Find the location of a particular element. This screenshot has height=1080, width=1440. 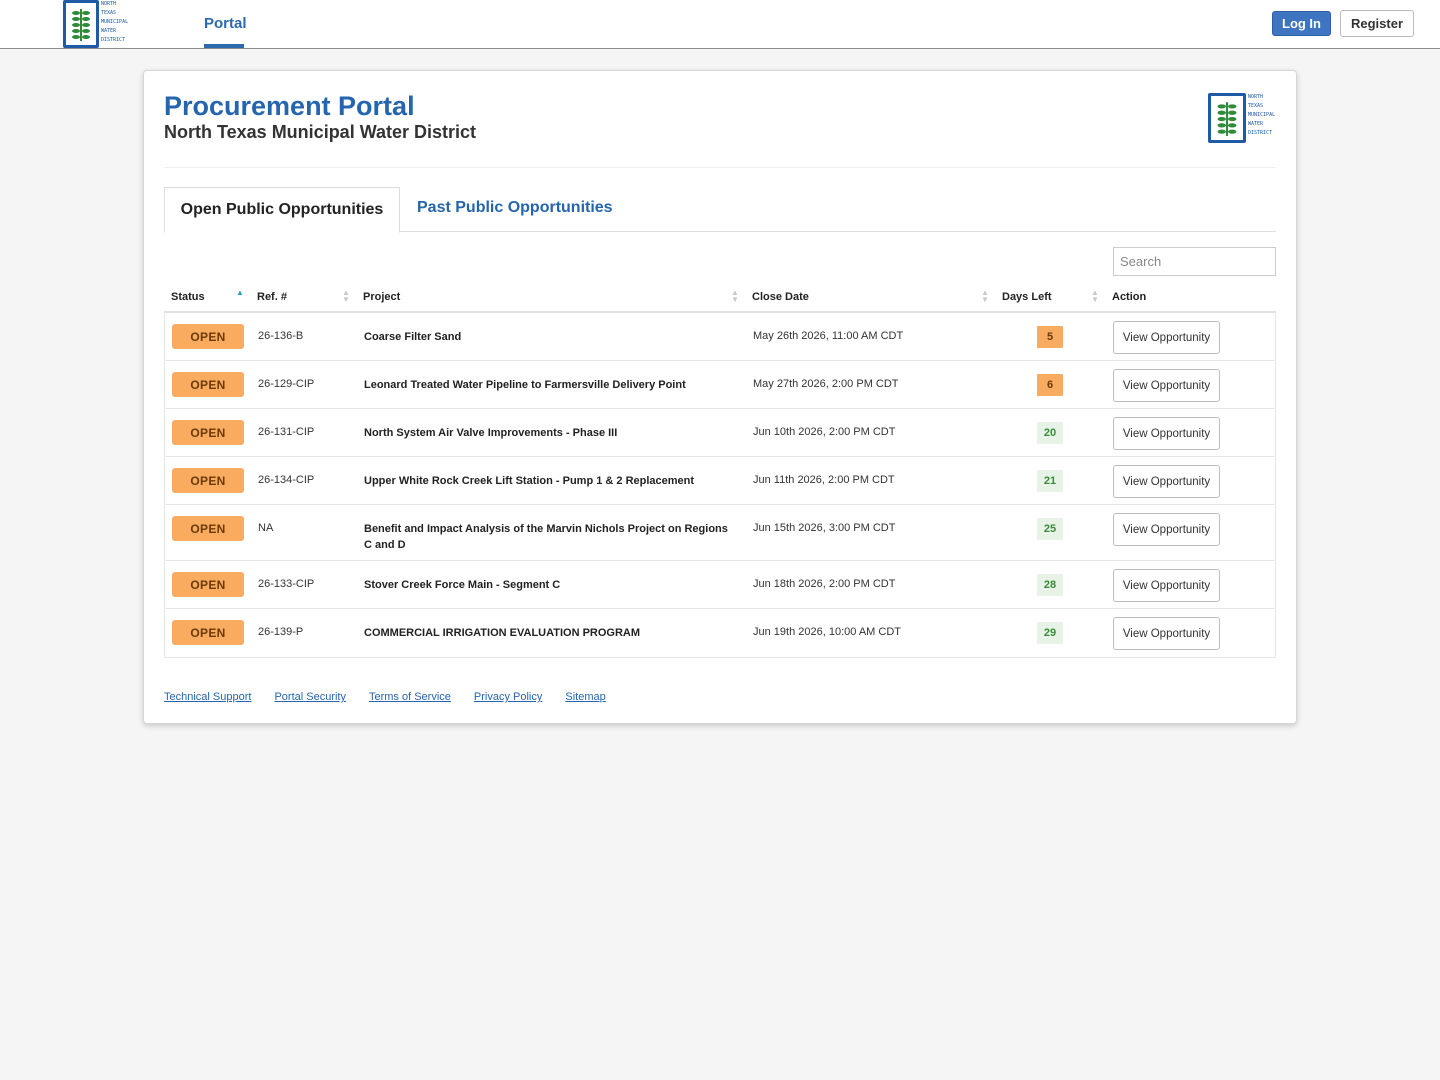

page-title: Procurement Portal is located at coordinates (289, 106).